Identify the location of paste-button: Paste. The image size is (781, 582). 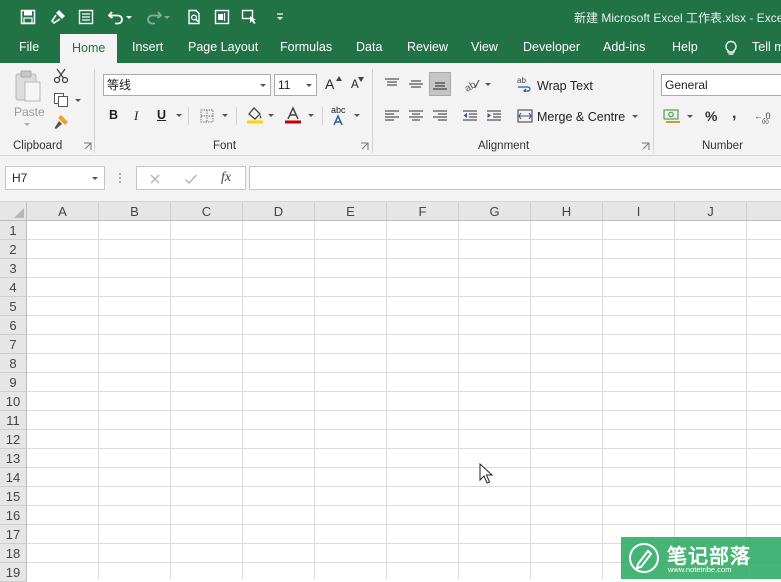
(29, 112).